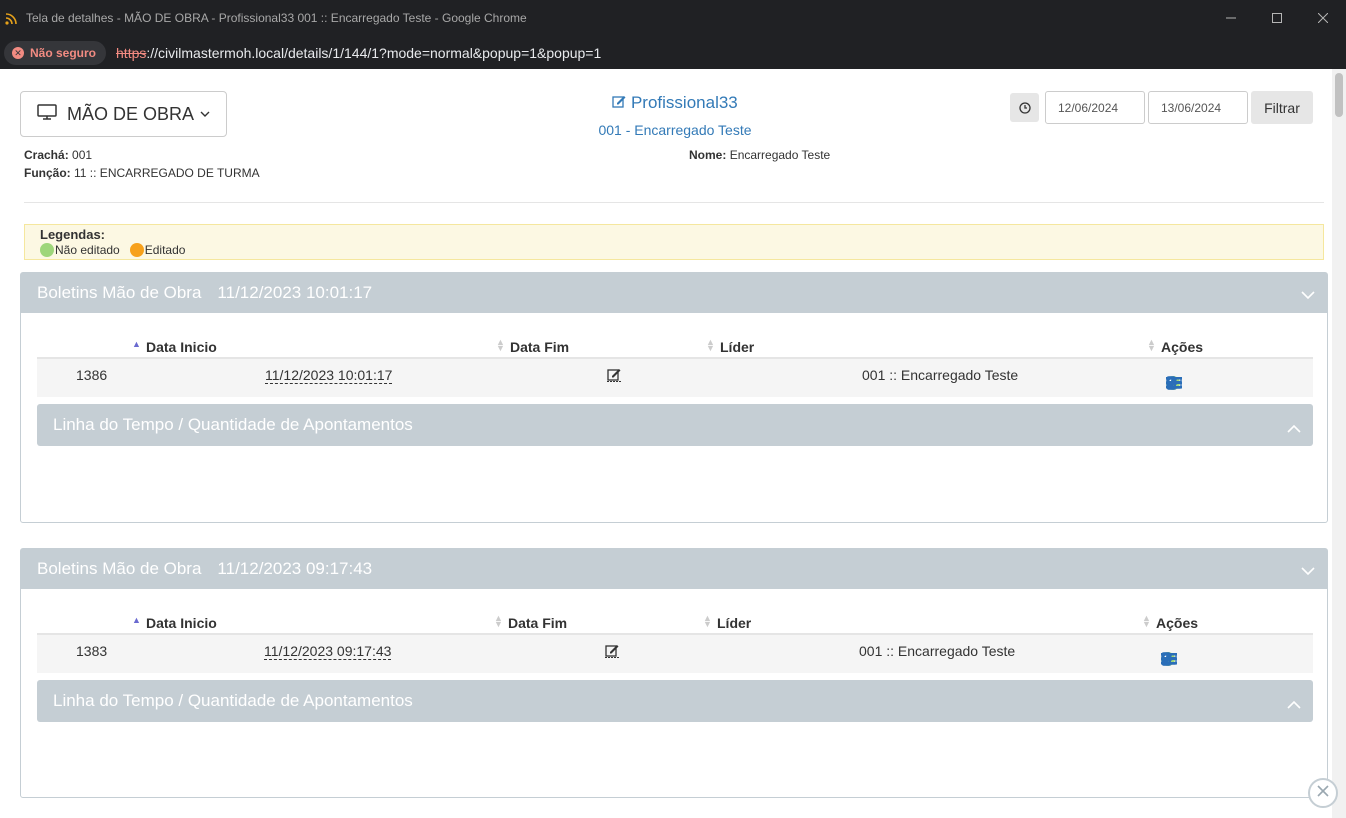  I want to click on profile-link: Profissional33, so click(675, 103).